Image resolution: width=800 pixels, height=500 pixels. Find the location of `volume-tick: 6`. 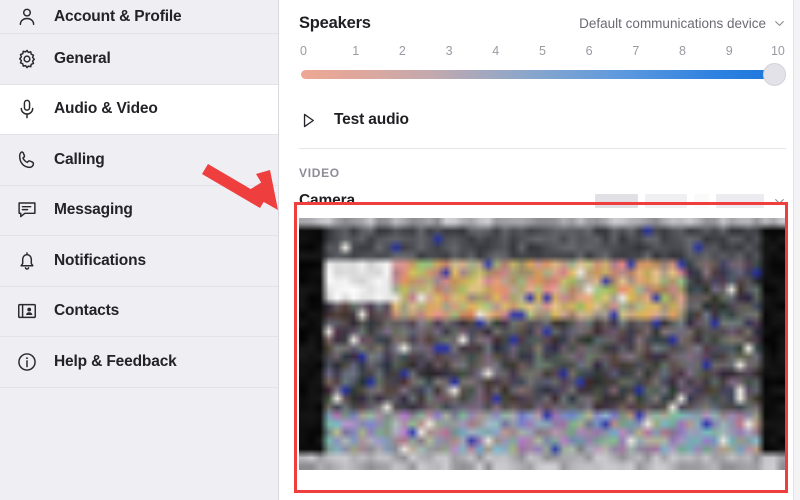

volume-tick: 6 is located at coordinates (589, 51).